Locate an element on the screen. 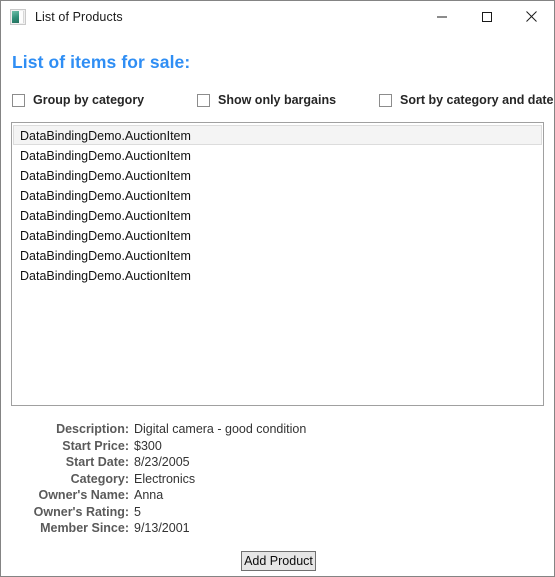 The height and width of the screenshot is (577, 555). detail-value: Anna is located at coordinates (149, 495).